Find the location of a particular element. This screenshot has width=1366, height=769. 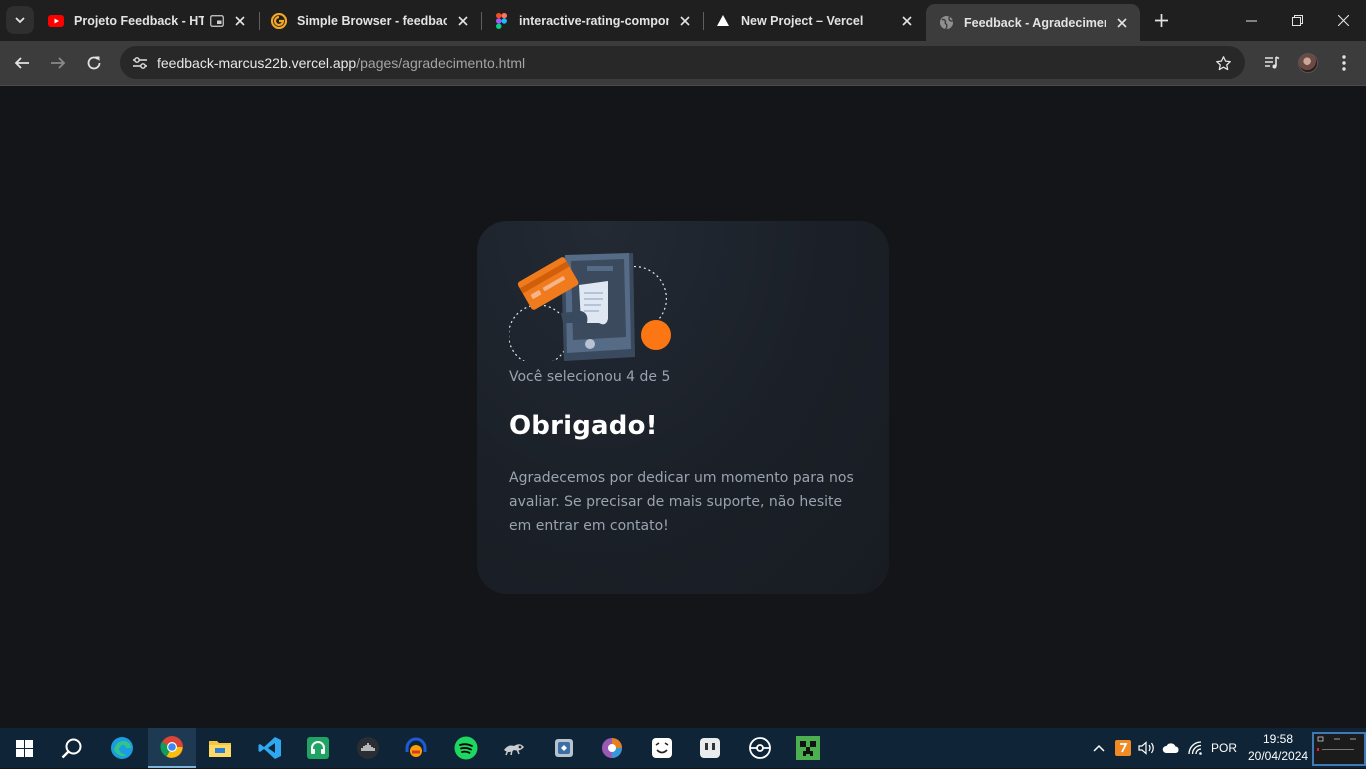

reload-button is located at coordinates (94, 63).